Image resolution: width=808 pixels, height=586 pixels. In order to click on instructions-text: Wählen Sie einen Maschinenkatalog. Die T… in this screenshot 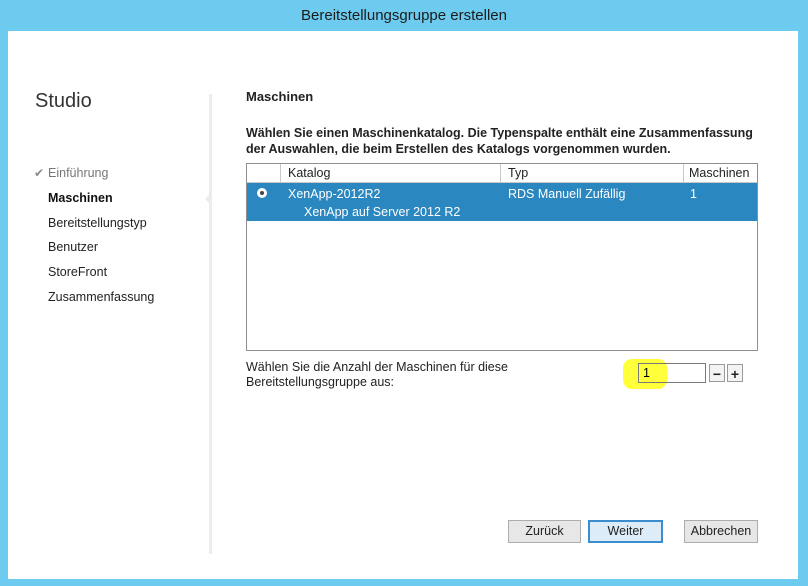, I will do `click(499, 141)`.